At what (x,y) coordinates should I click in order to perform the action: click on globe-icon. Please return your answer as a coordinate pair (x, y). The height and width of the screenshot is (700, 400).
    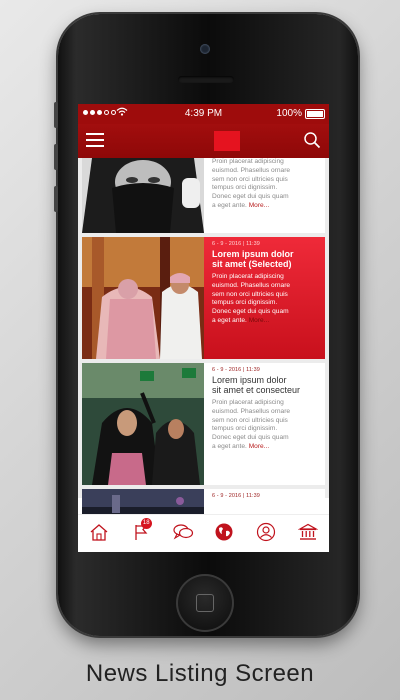
    Looking at the image, I should click on (224, 534).